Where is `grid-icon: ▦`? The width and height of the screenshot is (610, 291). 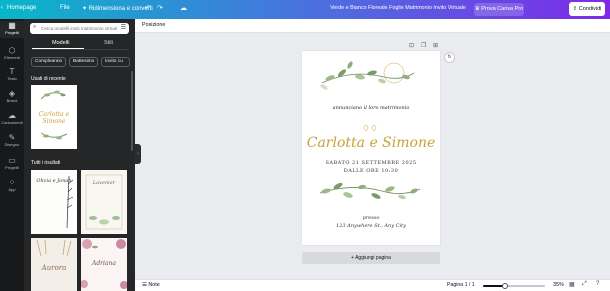
grid-icon: ▦ is located at coordinates (12, 25).